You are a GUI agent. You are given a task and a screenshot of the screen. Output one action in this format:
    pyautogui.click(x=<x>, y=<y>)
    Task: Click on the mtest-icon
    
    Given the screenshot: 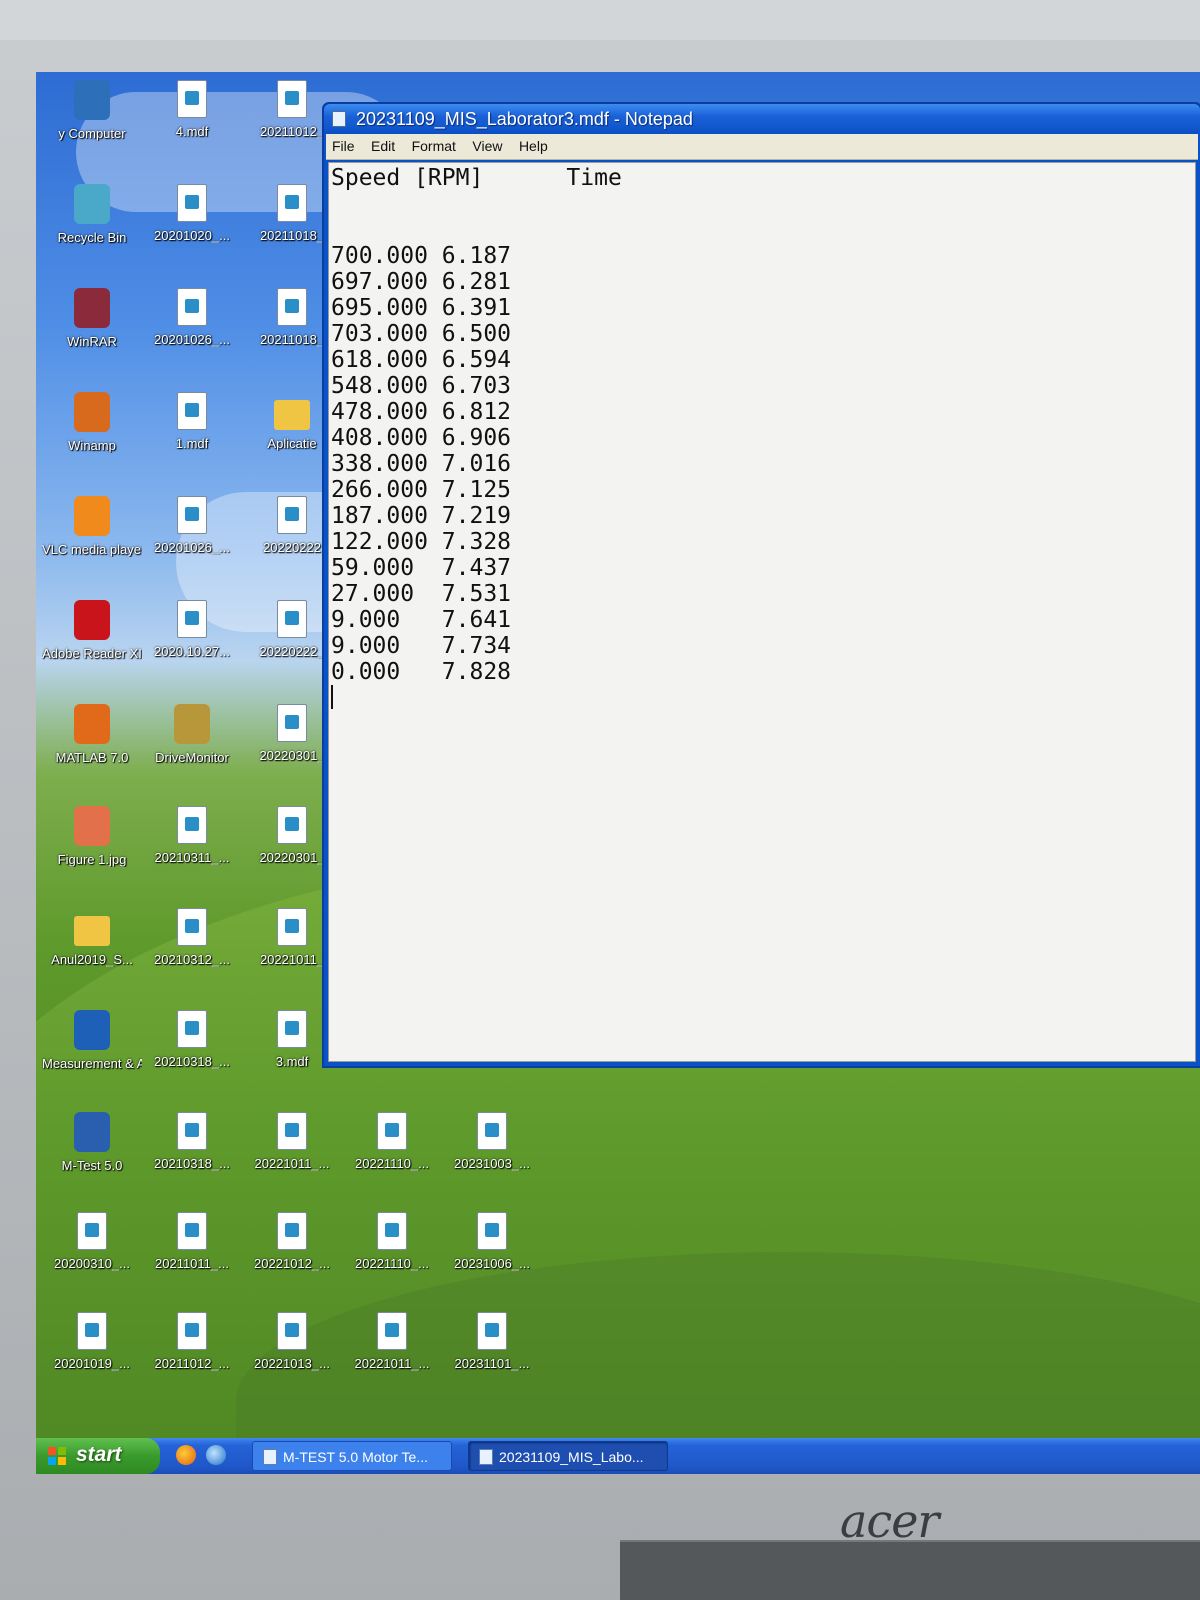 What is the action you would take?
    pyautogui.click(x=270, y=1457)
    